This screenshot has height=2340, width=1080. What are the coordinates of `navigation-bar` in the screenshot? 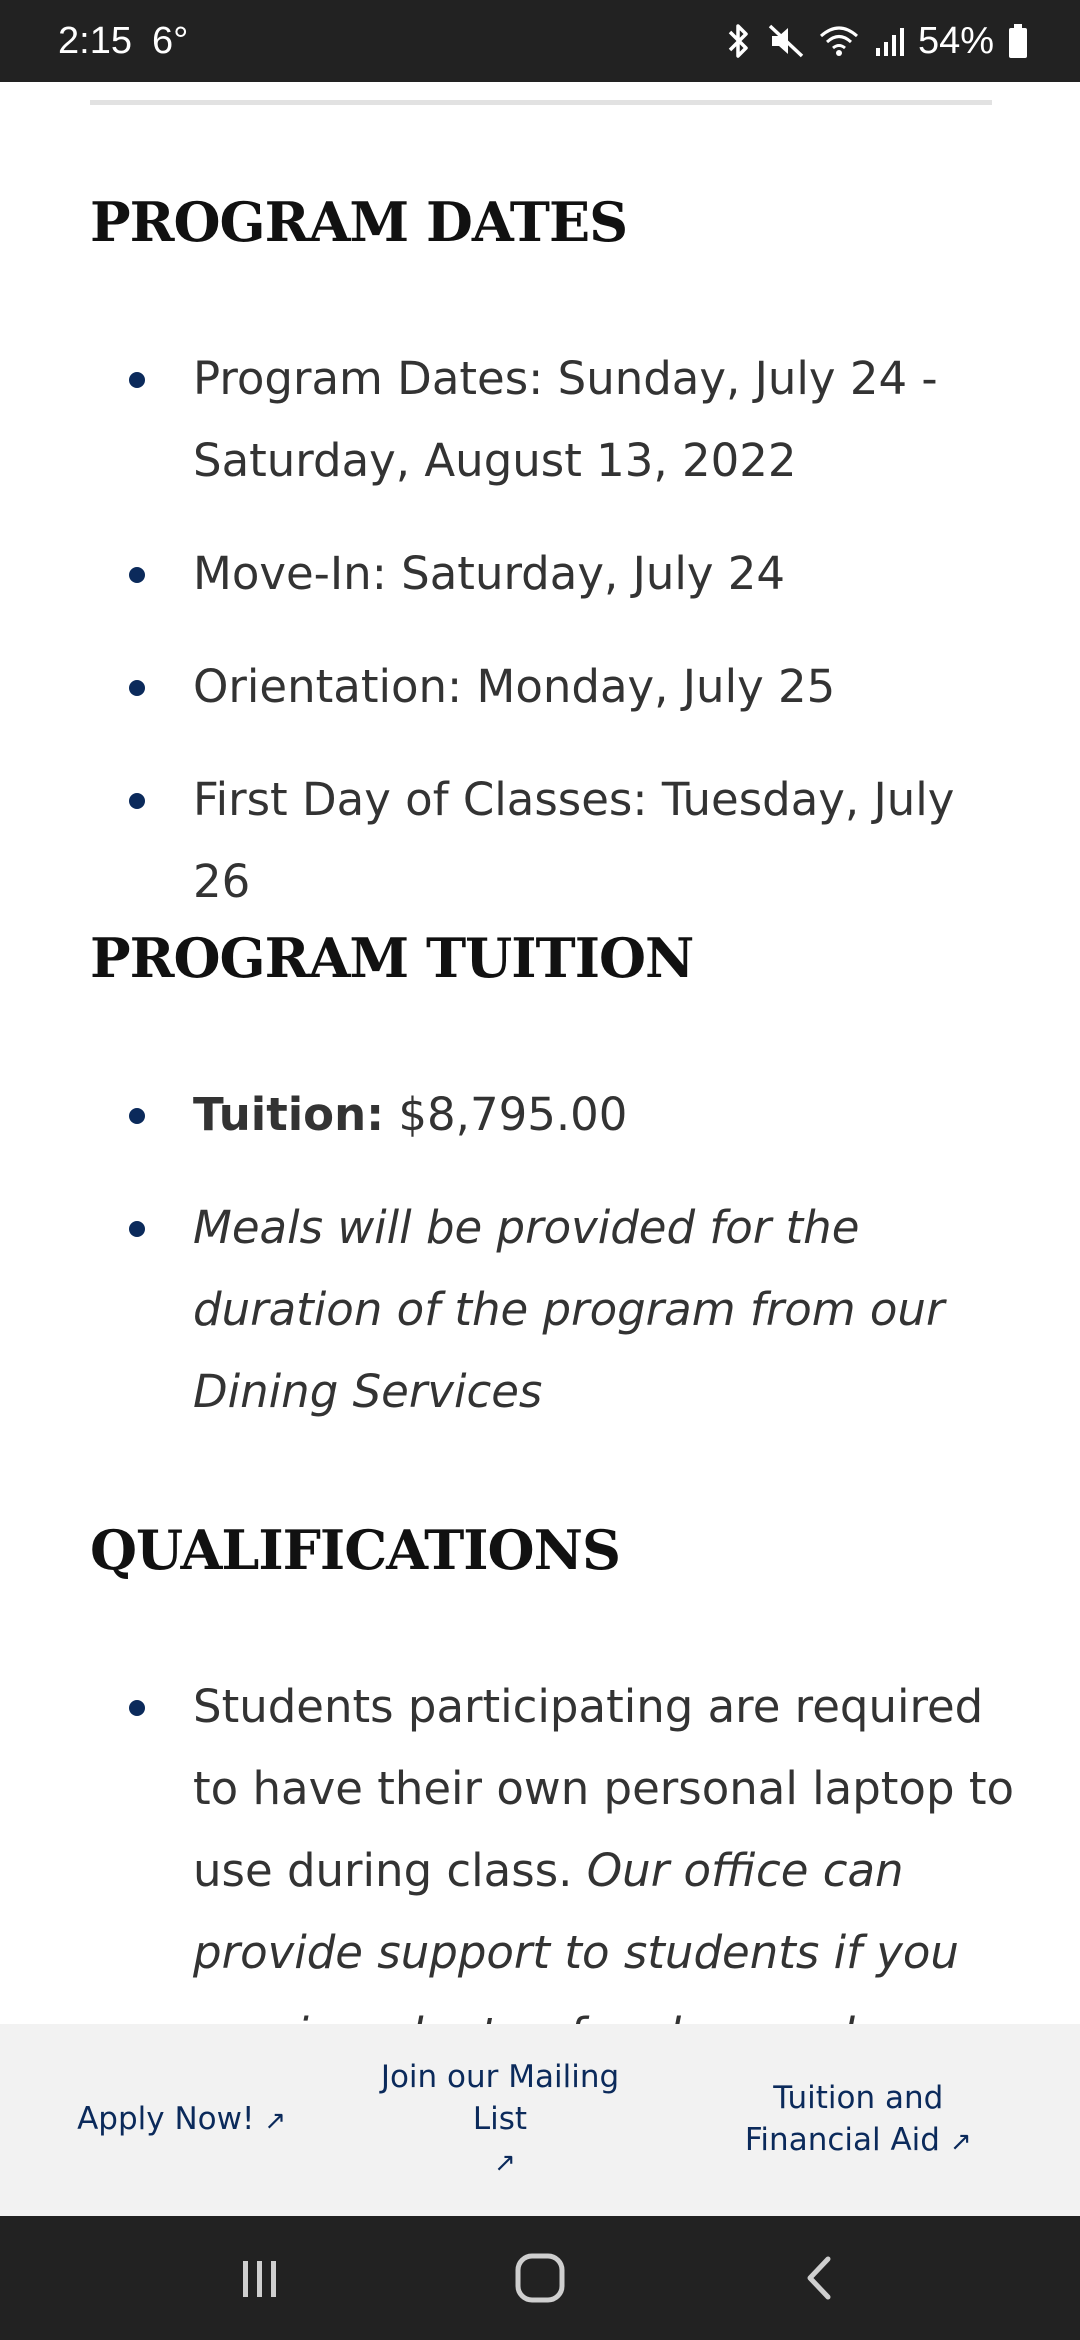 It's located at (540, 2278).